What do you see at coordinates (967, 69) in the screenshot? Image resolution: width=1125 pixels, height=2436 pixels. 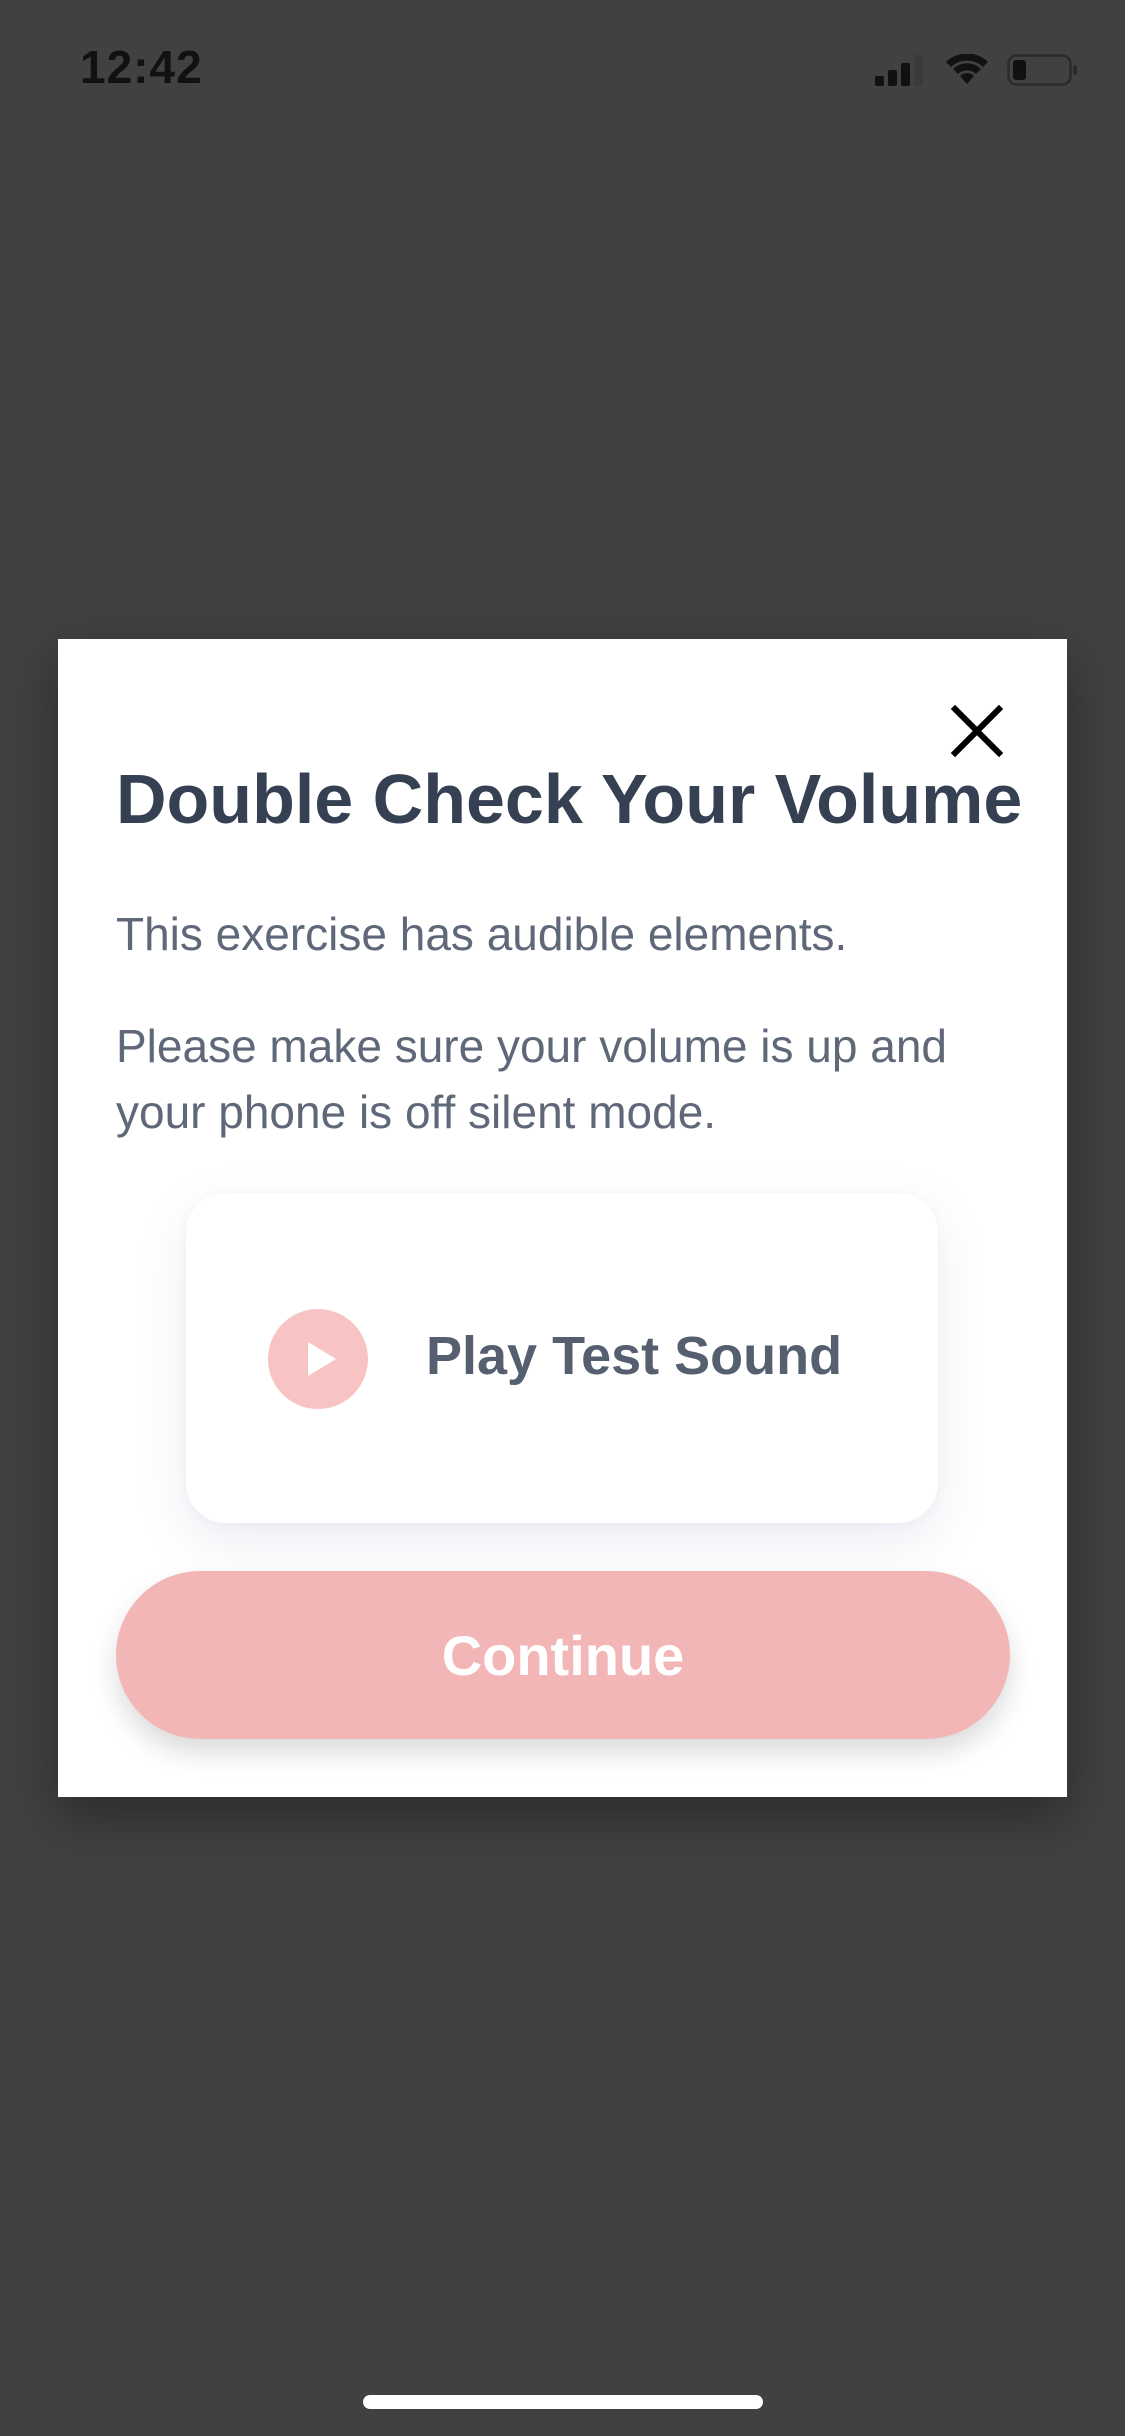 I see `wifi-icon` at bounding box center [967, 69].